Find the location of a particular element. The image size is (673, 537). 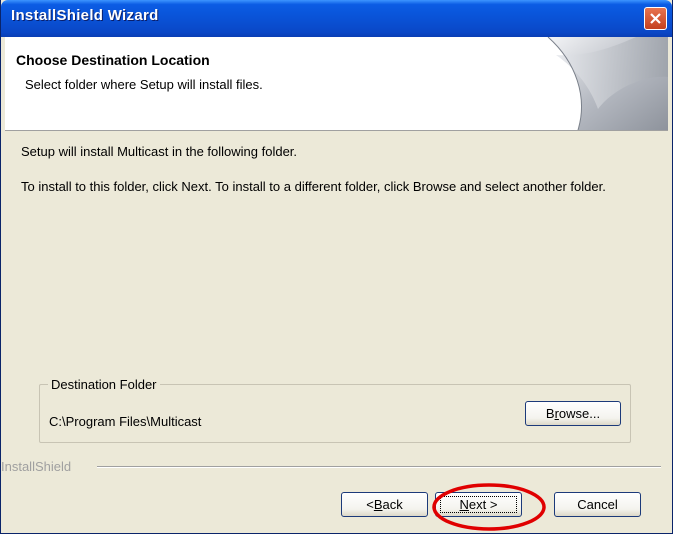

window-title: InstallShield Wizard is located at coordinates (85, 15).